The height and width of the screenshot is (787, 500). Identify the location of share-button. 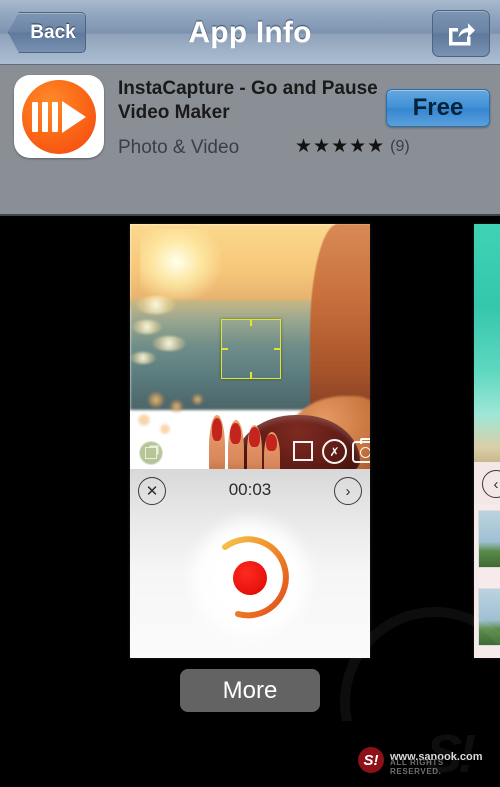
(461, 33).